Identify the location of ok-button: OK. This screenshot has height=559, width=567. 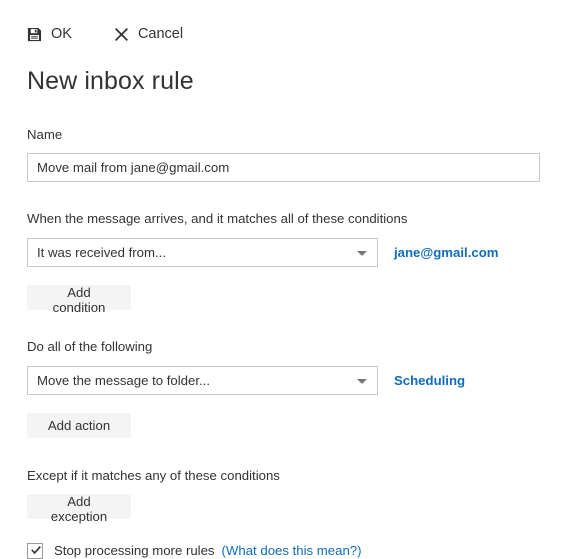
(49, 34).